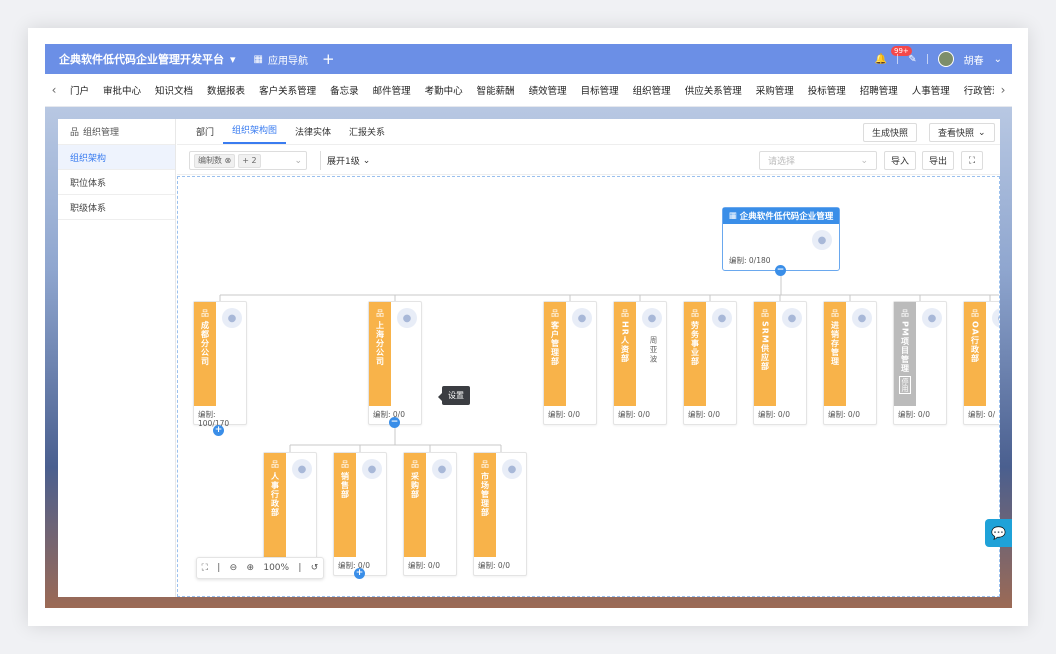 This screenshot has width=1056, height=654. Describe the element at coordinates (287, 90) in the screenshot. I see `menu-item: 客户关系管理` at that location.